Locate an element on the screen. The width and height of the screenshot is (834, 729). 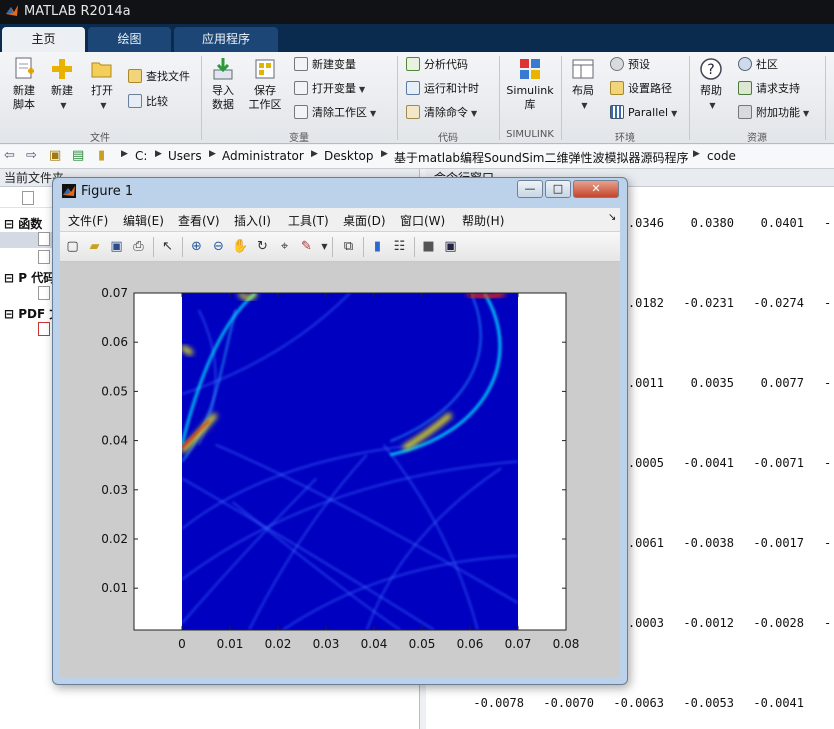
zoom-in-icon: ⊕ is located at coordinates (196, 246).